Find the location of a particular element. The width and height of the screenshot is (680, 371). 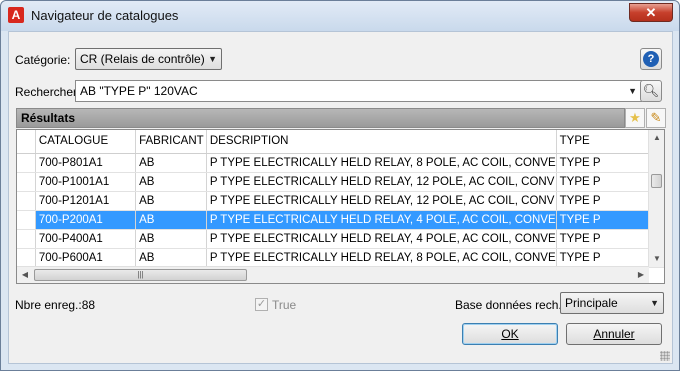

magnifier-icon: 🔍︎ is located at coordinates (651, 90).